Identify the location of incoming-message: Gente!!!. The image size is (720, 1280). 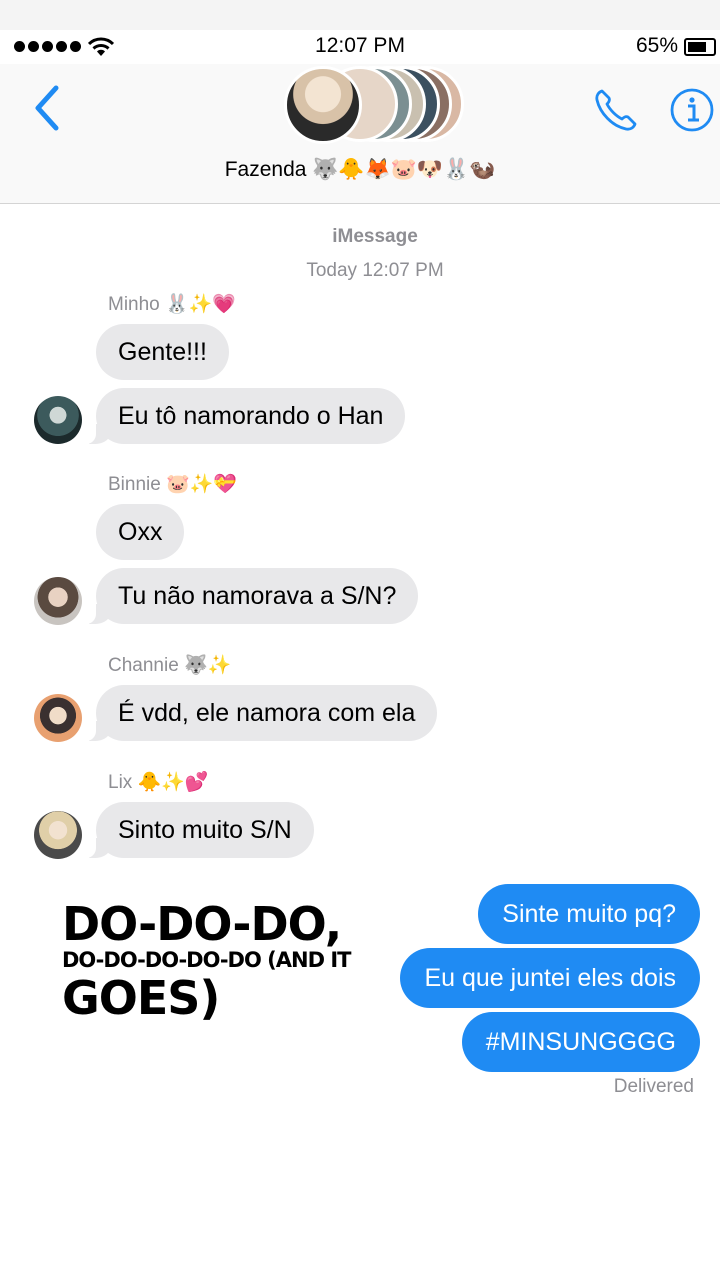
(162, 352).